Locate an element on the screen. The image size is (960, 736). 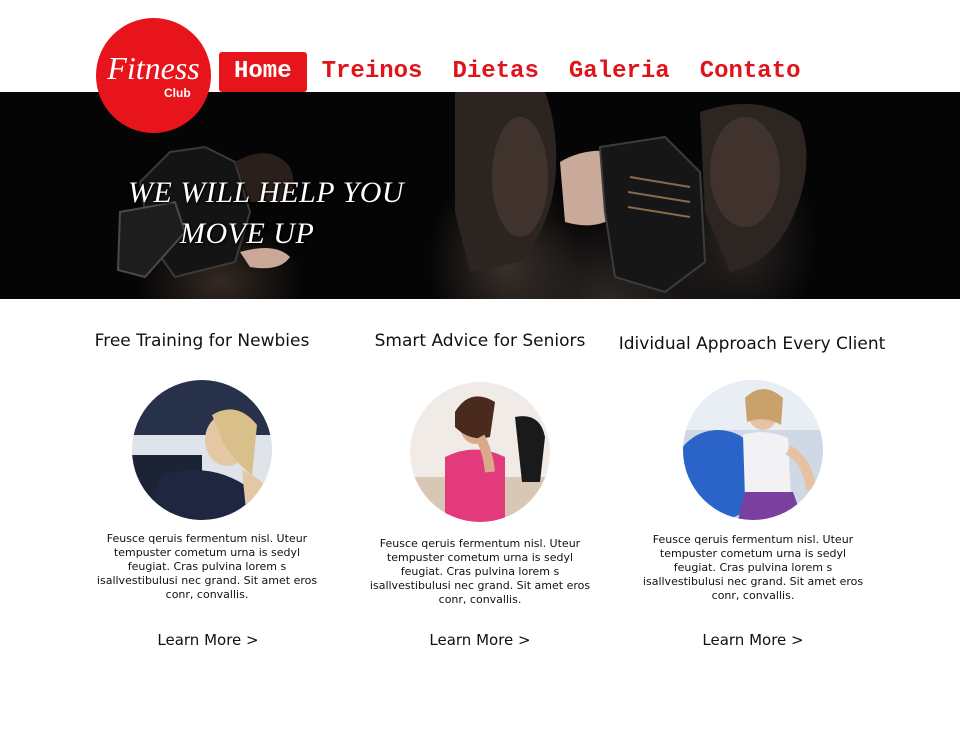
feature-title: Smart Advice for Seniors is located at coordinates (480, 341).